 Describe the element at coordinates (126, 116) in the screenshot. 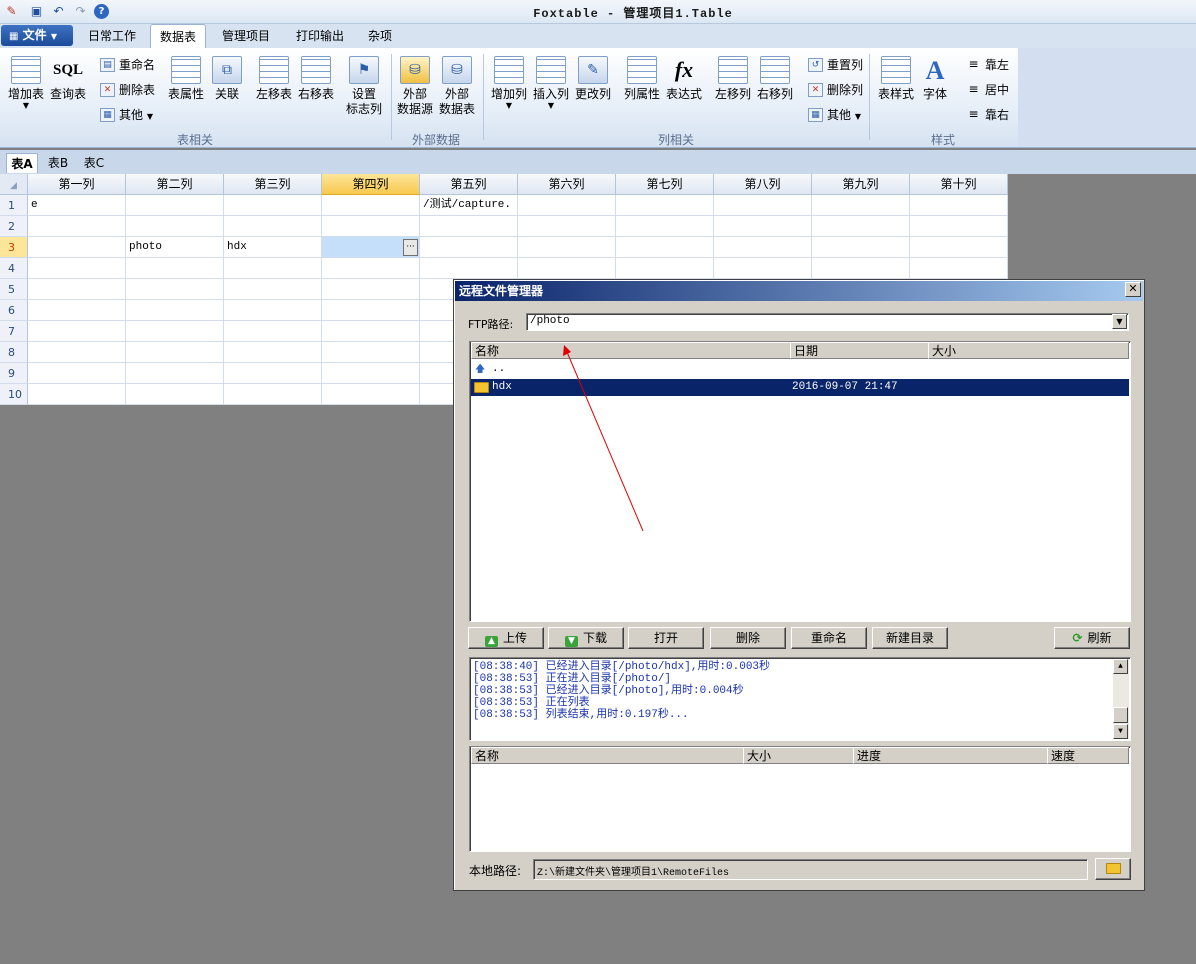

I see `other-table-button: ▦ 其他 ▼` at that location.